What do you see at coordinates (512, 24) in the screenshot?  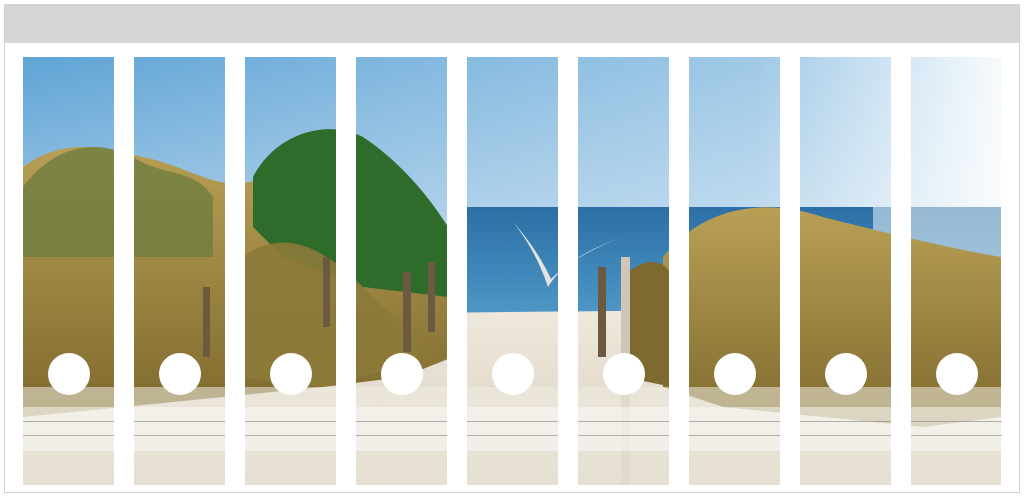 I see `sheet-header-bar` at bounding box center [512, 24].